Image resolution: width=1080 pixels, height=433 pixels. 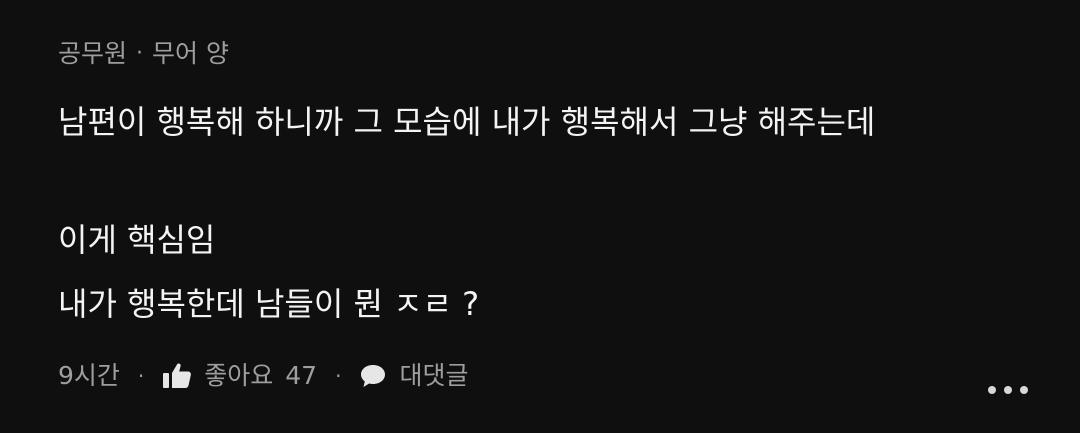 I want to click on thumbs-up-icon, so click(x=177, y=376).